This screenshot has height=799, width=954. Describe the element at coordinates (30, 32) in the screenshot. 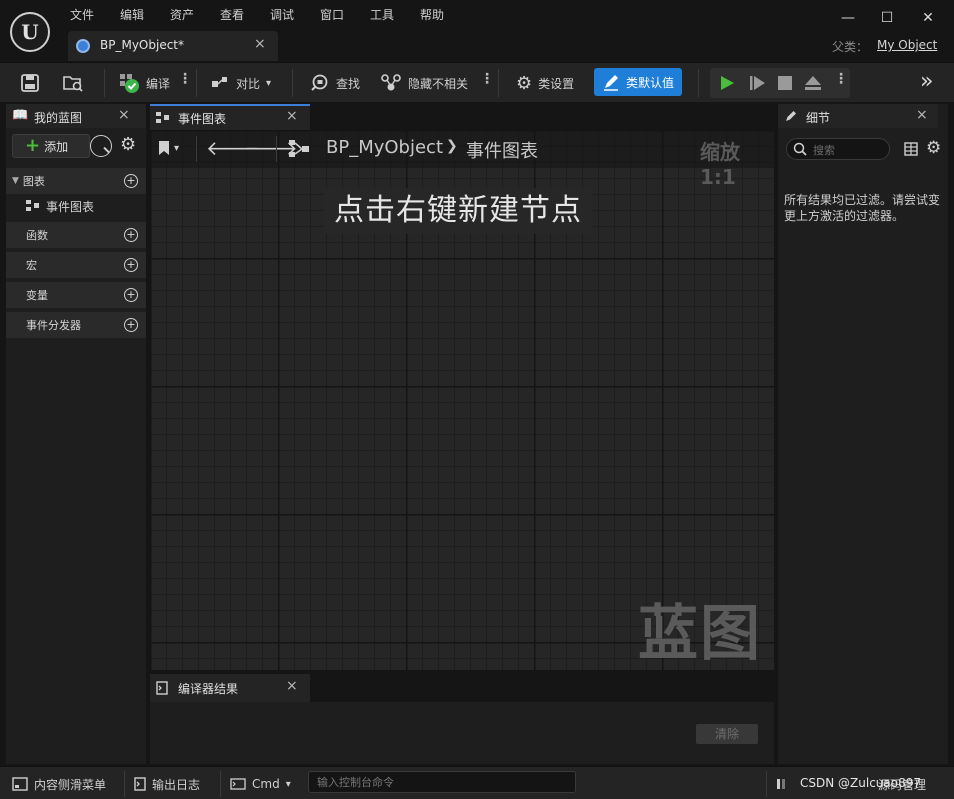

I see `unreal-logo-icon: U` at that location.